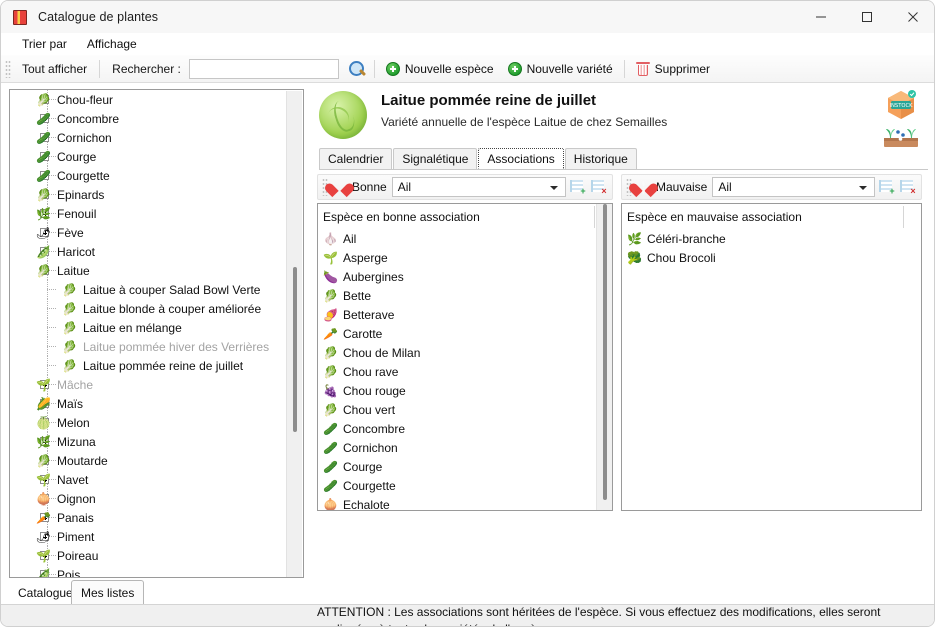 The width and height of the screenshot is (935, 627). Describe the element at coordinates (440, 69) in the screenshot. I see `new-species-button: Nouvelle espèce` at that location.